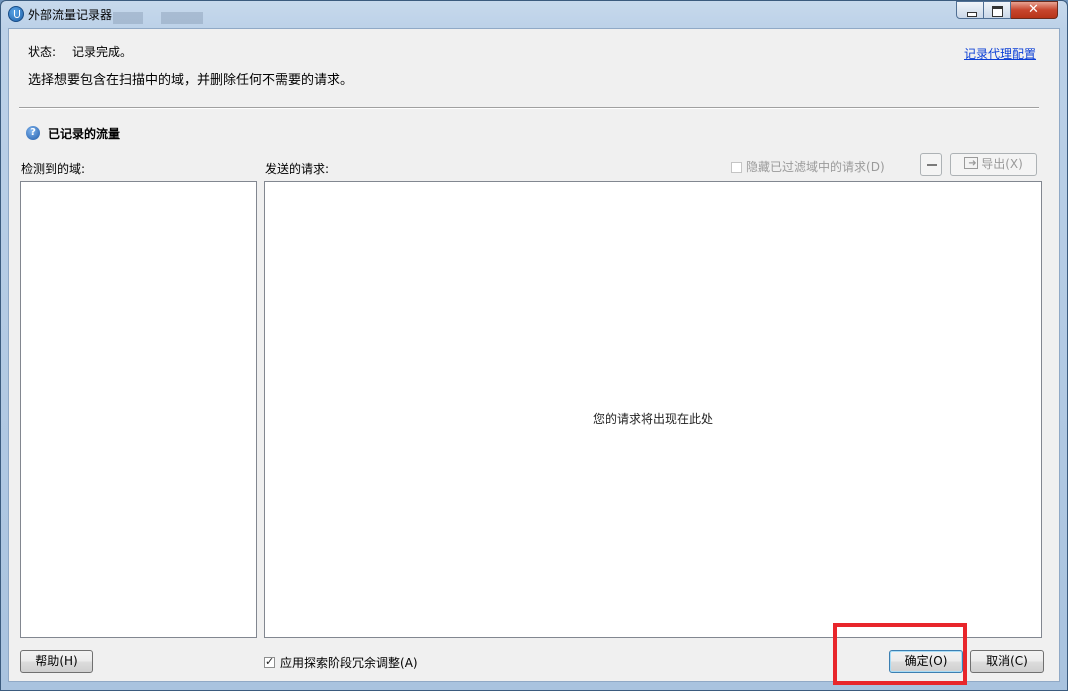 The height and width of the screenshot is (691, 1068). What do you see at coordinates (916, 661) in the screenshot?
I see `ok-button-label: 确定` at bounding box center [916, 661].